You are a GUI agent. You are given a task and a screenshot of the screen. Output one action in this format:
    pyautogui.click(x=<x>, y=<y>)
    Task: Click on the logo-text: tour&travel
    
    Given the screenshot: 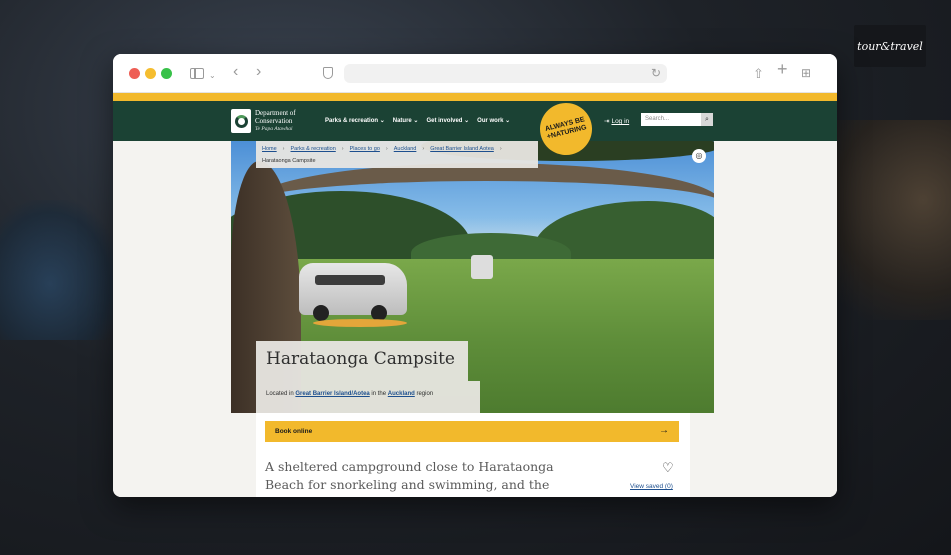 What is the action you would take?
    pyautogui.click(x=890, y=46)
    